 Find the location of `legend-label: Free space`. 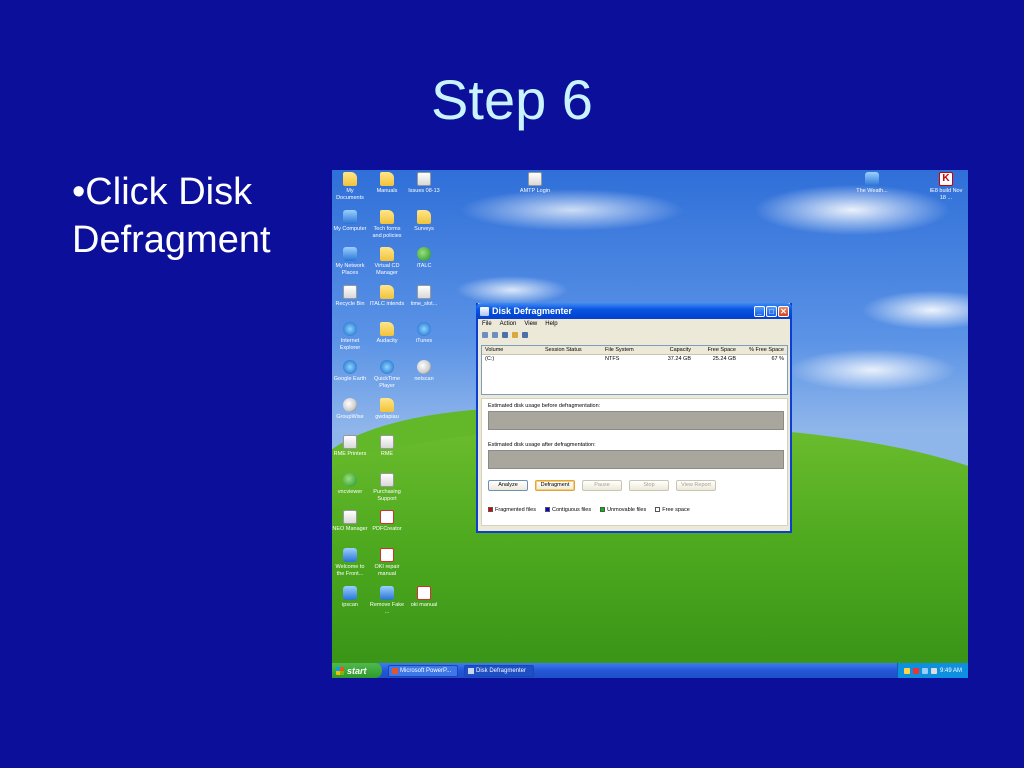

legend-label: Free space is located at coordinates (676, 510).